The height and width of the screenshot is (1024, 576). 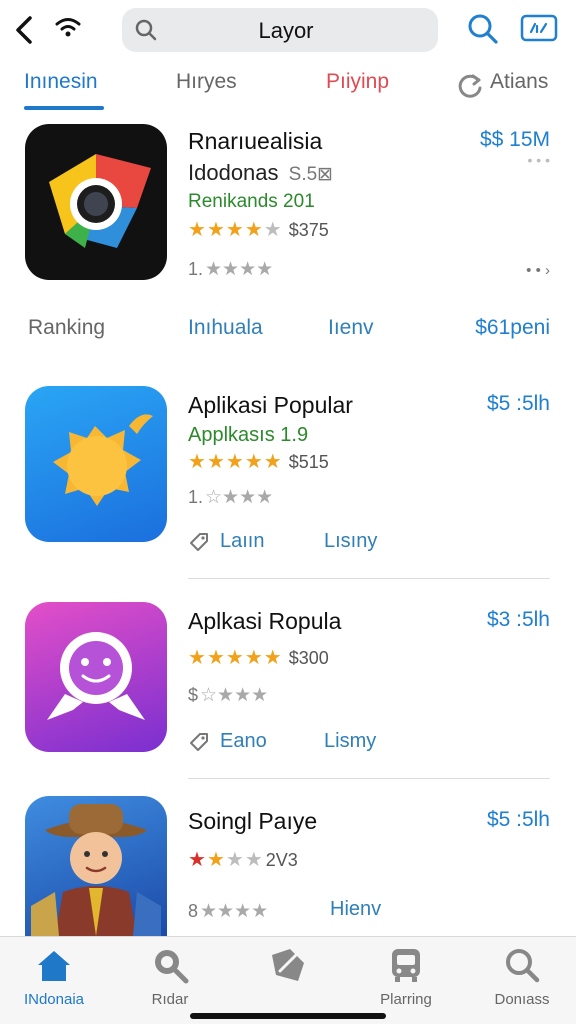 I want to click on action-label: Eano, so click(x=243, y=741).